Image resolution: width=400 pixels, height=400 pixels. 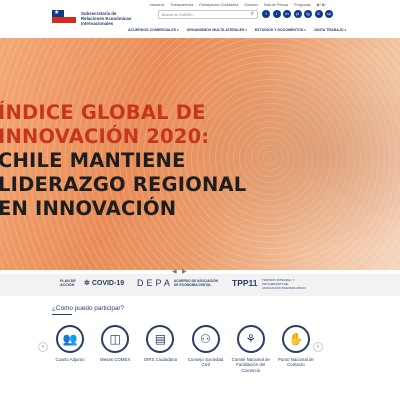 I want to click on card-oirs: ▤ OIRS Ciudadana, so click(x=160, y=349).